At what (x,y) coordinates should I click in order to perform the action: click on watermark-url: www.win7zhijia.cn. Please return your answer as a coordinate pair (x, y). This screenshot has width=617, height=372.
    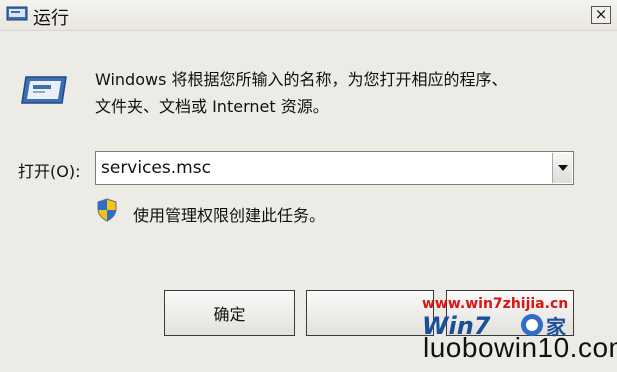
    Looking at the image, I should click on (495, 304).